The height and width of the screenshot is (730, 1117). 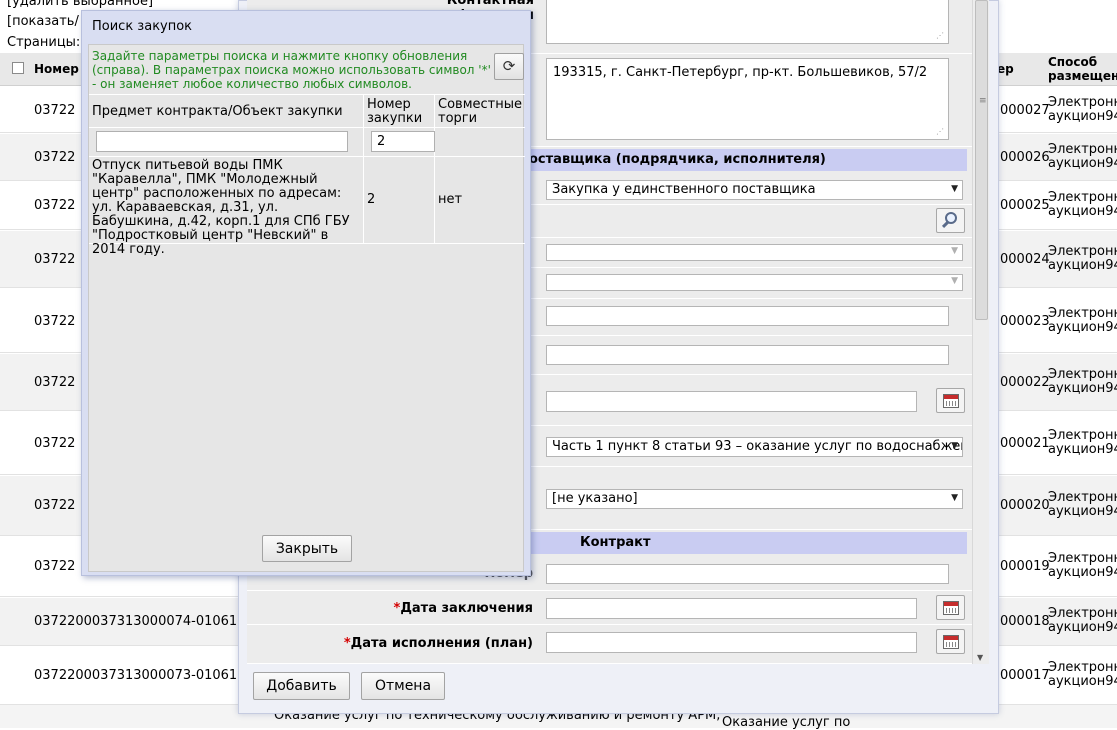 I want to click on calendar-button-execution, so click(x=950, y=641).